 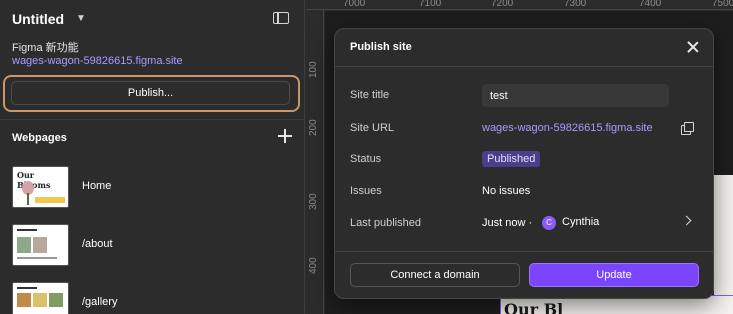 What do you see at coordinates (313, 265) in the screenshot?
I see `ruler-tick-label: 400` at bounding box center [313, 265].